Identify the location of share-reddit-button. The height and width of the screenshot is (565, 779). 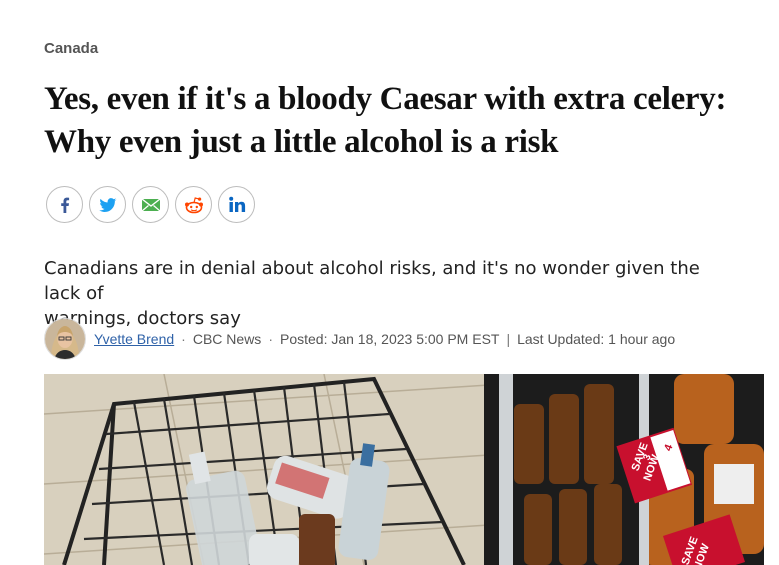
(193, 204).